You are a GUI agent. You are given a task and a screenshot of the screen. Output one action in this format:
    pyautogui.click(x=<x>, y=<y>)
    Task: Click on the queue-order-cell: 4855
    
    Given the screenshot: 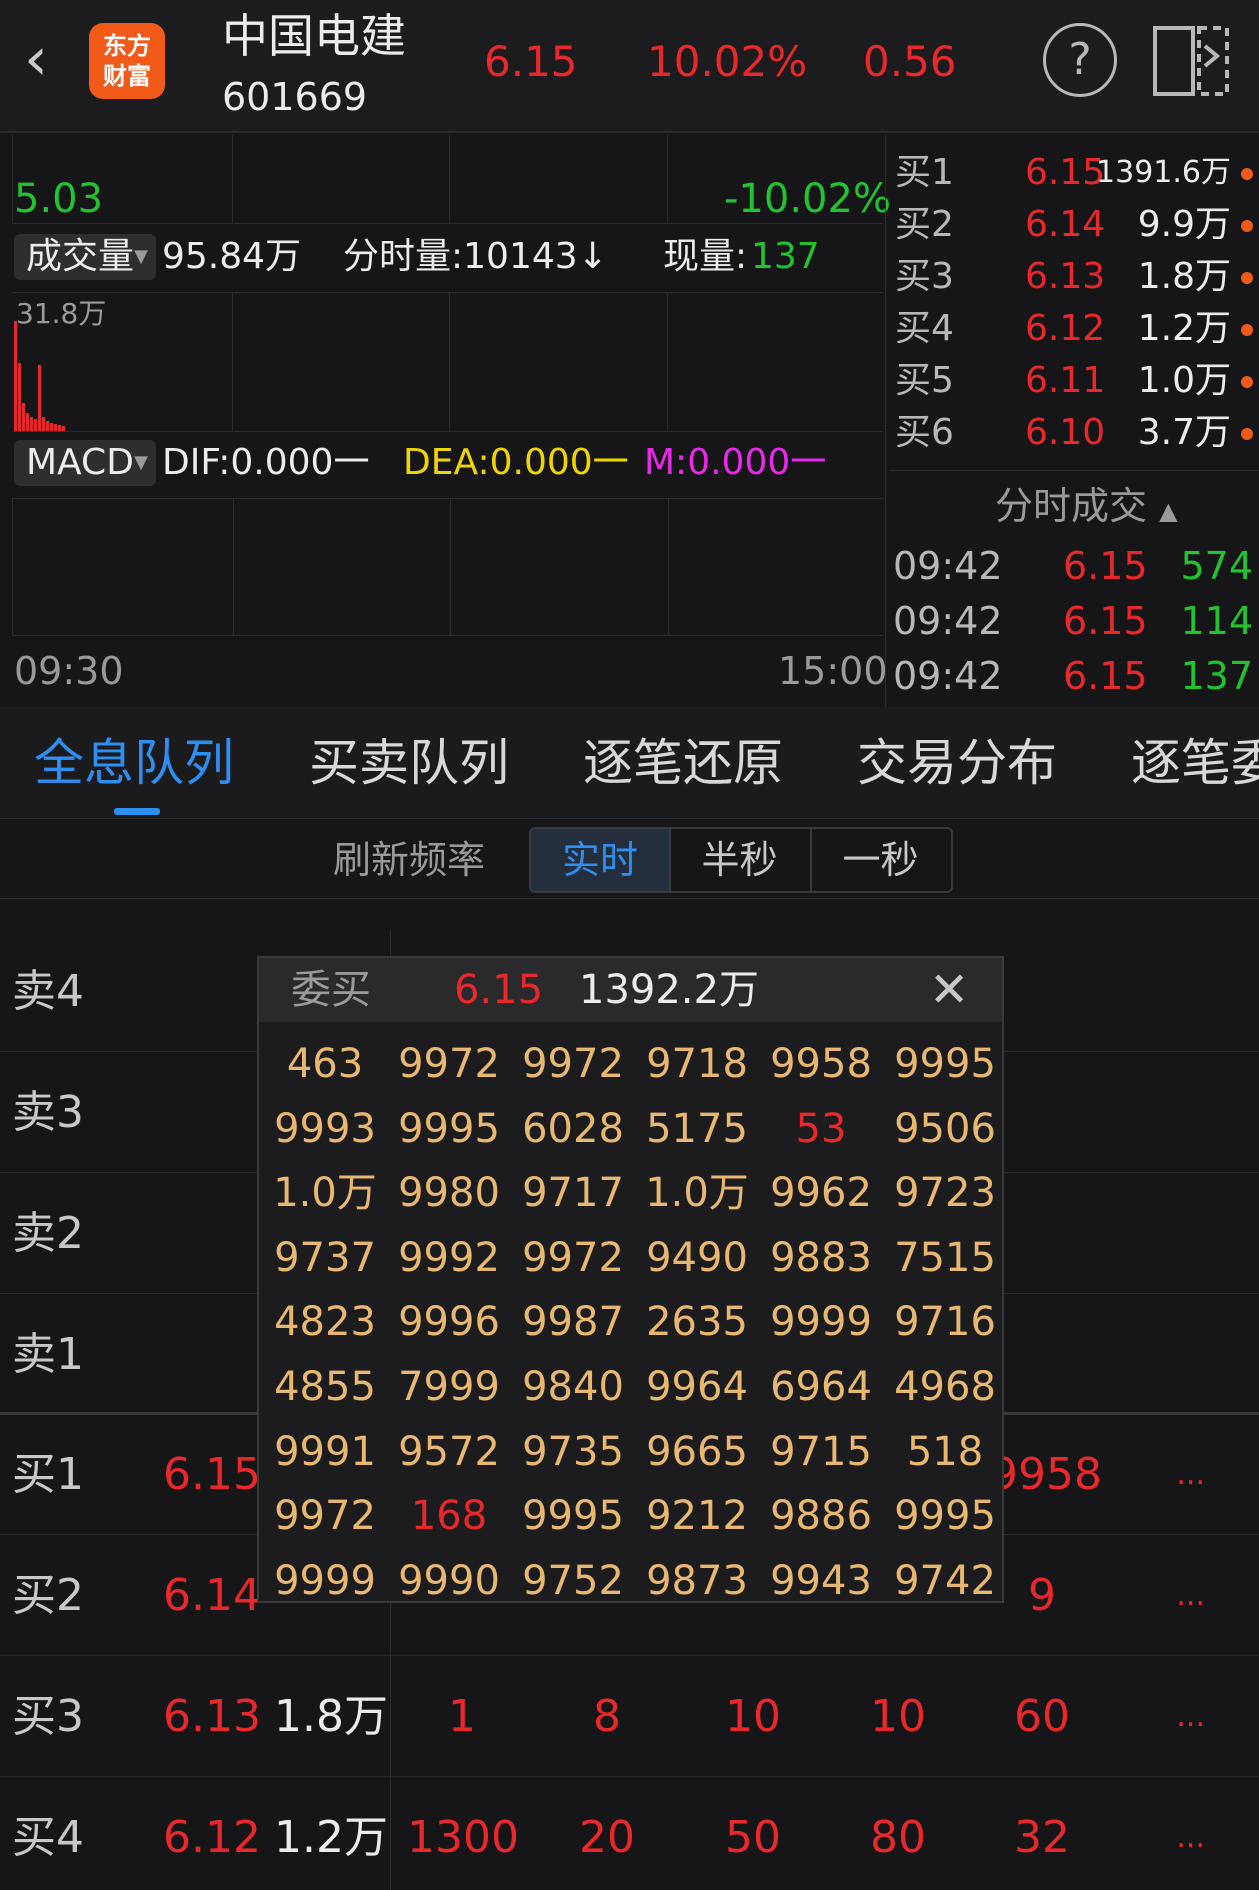 What is the action you would take?
    pyautogui.click(x=325, y=1387)
    